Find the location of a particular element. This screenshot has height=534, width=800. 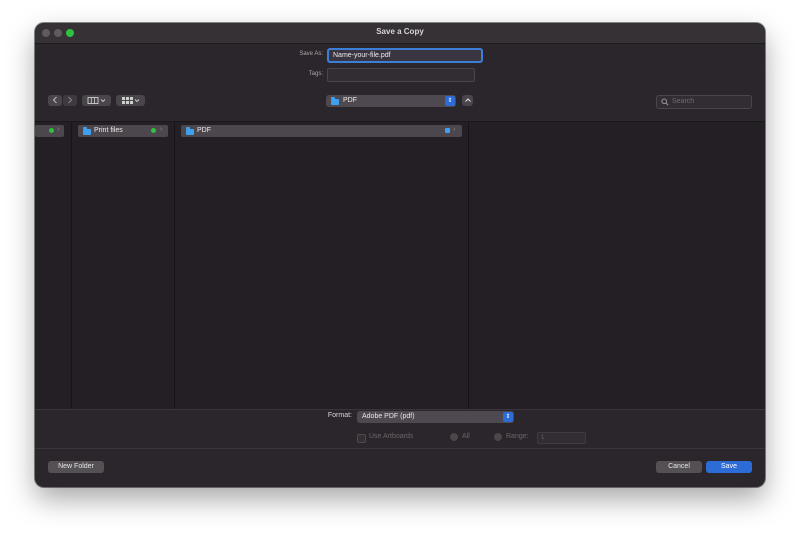

grid-view-icon is located at coordinates (130, 100).